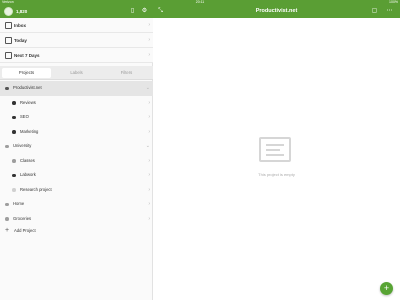  Describe the element at coordinates (76, 161) in the screenshot. I see `project-item: Classes ›` at that location.